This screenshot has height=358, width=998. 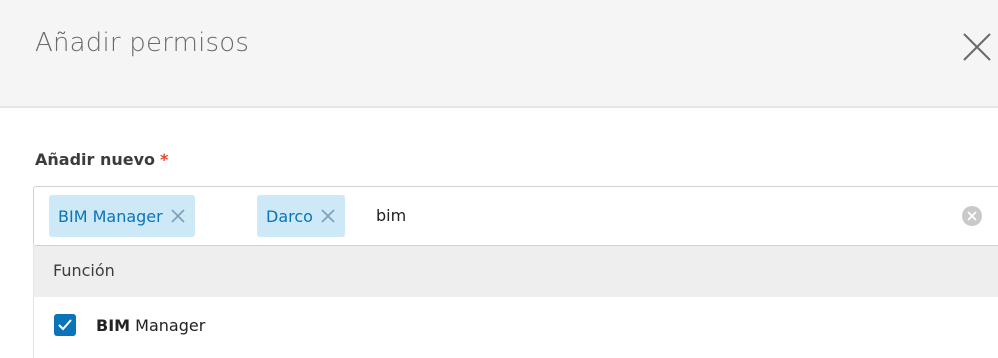 What do you see at coordinates (391, 215) in the screenshot?
I see `search-input-text: bim` at bounding box center [391, 215].